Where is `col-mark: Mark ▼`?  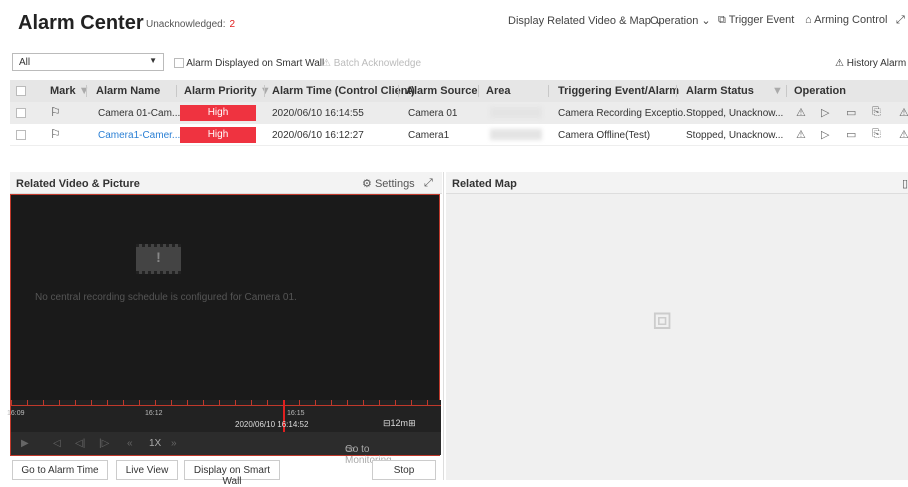 col-mark: Mark ▼ is located at coordinates (70, 91).